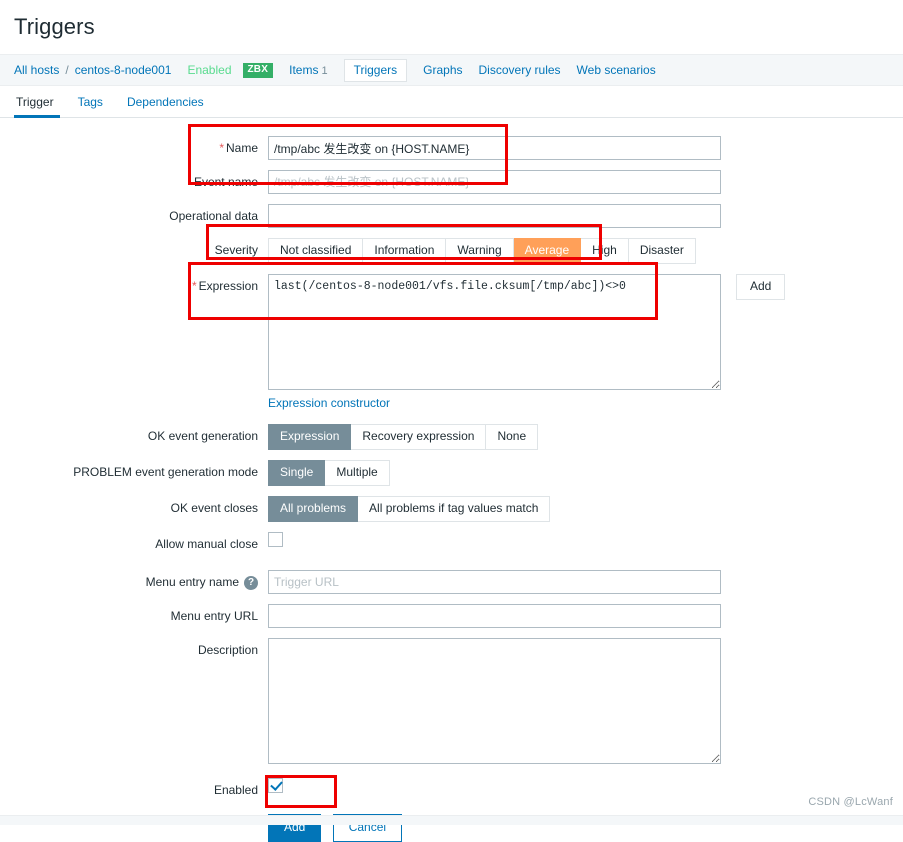 The width and height of the screenshot is (903, 842). What do you see at coordinates (512, 437) in the screenshot?
I see `ok-event-generation-option-none: None` at bounding box center [512, 437].